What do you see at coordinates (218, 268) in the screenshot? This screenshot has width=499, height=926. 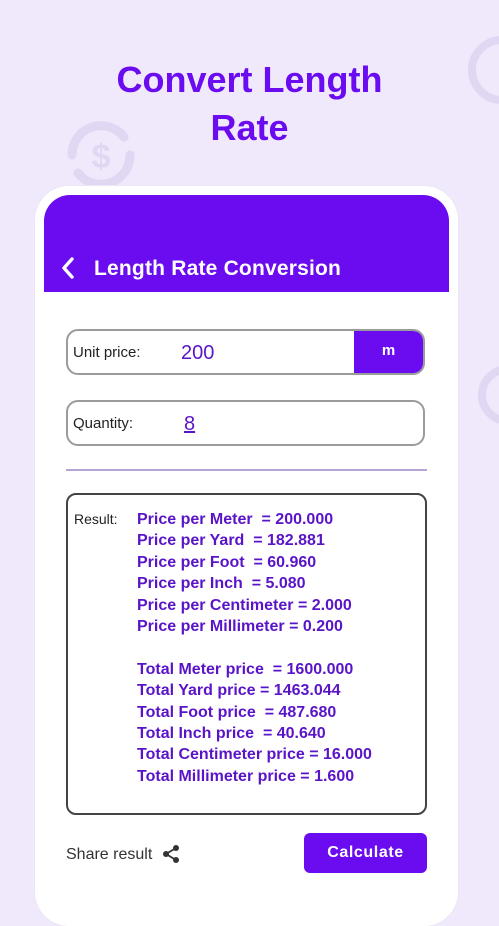 I see `app-bar-title: Length Rate Conversion` at bounding box center [218, 268].